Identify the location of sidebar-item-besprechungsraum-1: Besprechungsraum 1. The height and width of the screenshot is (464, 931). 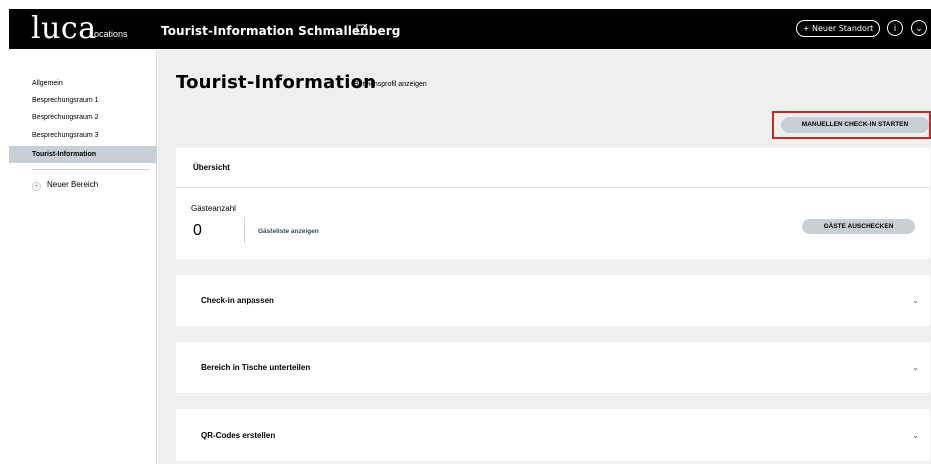
(83, 100).